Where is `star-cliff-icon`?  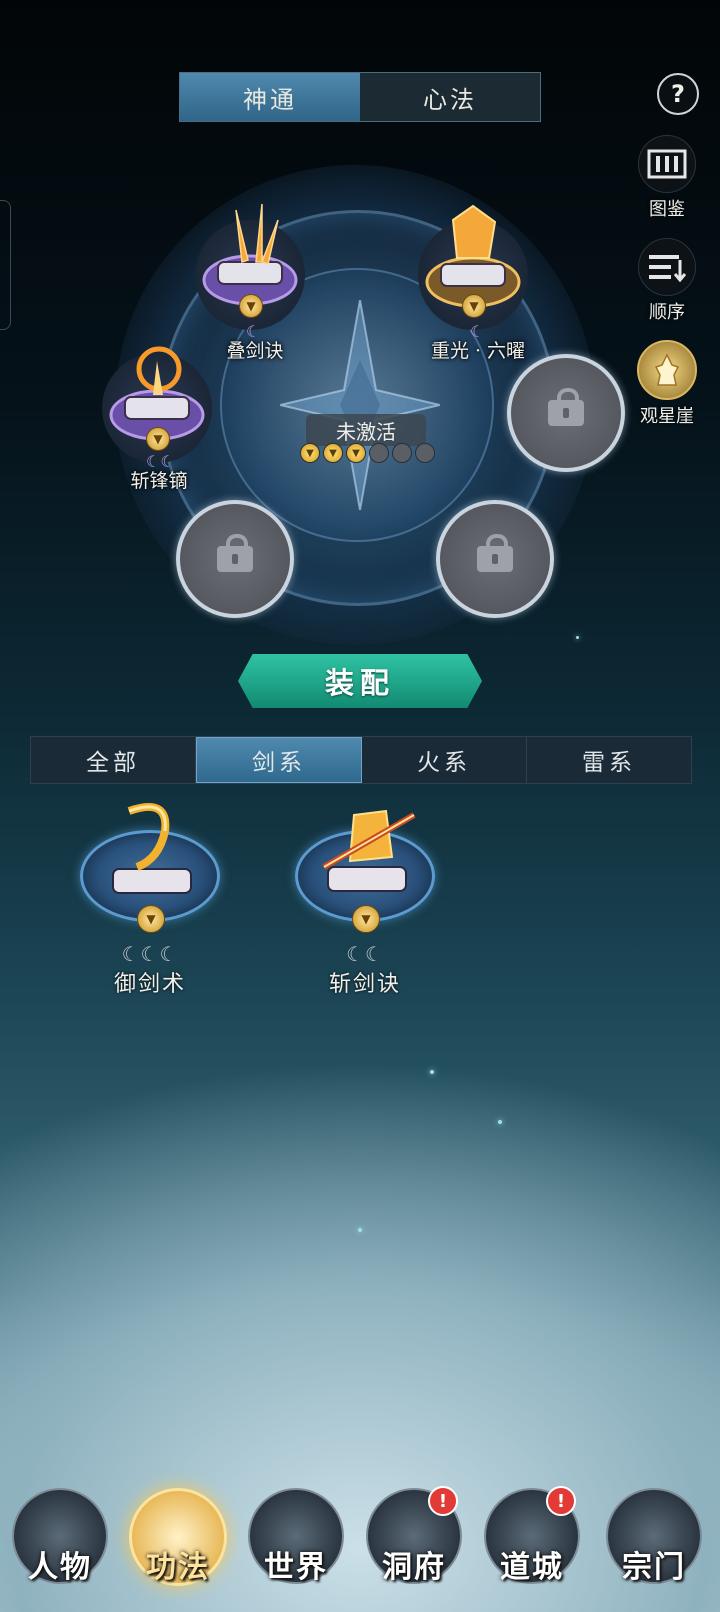 star-cliff-icon is located at coordinates (667, 370).